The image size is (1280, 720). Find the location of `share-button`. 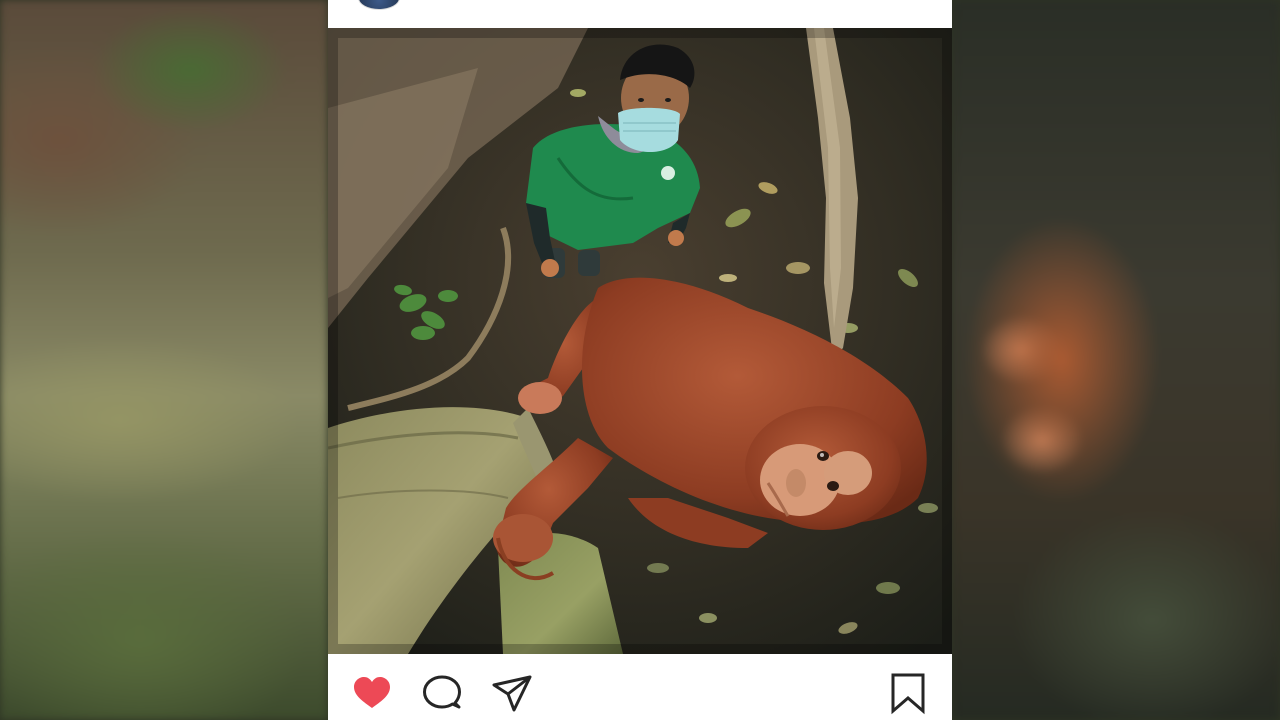

share-button is located at coordinates (512, 694).